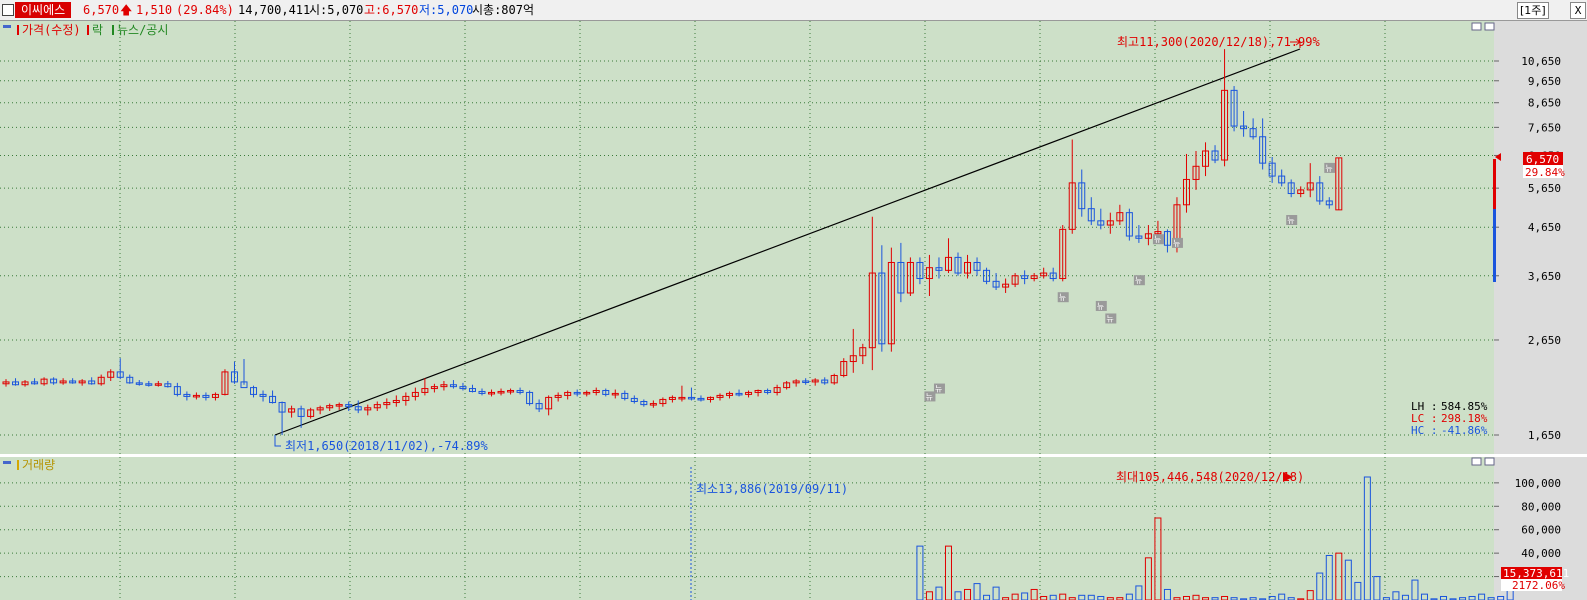  What do you see at coordinates (1538, 585) in the screenshot?
I see `current-volume-pct: 2172.06%` at bounding box center [1538, 585].